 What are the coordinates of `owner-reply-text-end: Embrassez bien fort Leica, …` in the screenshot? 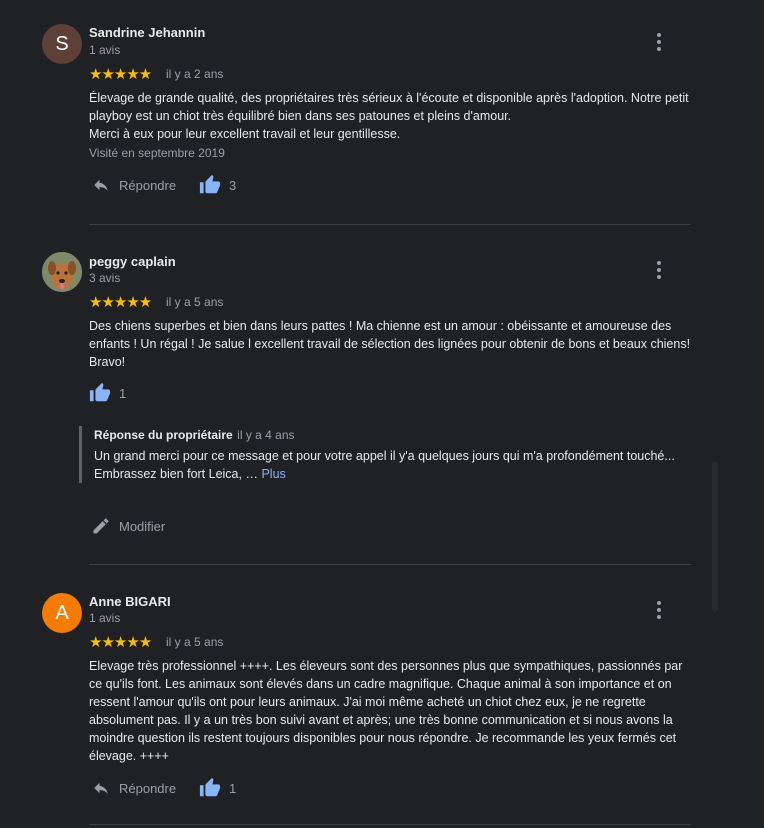 It's located at (176, 474).